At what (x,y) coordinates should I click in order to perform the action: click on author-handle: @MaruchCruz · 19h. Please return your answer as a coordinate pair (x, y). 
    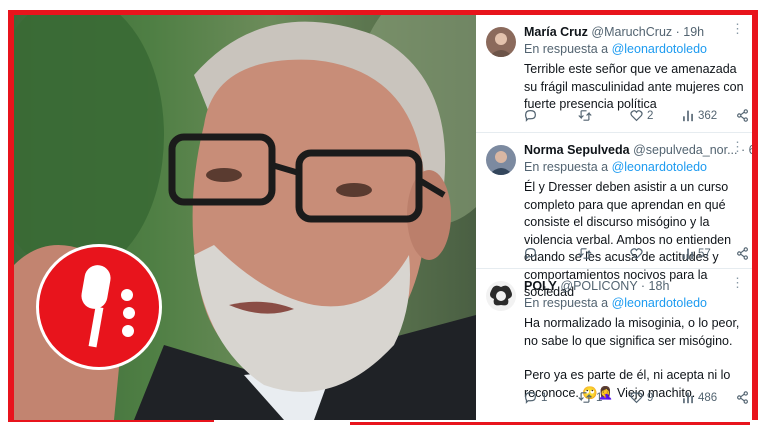
    Looking at the image, I should click on (647, 32).